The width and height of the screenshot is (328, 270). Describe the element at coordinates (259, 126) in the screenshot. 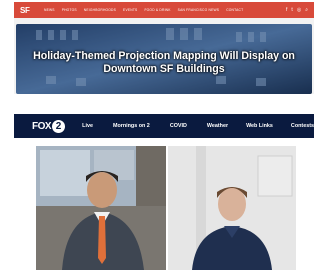

I see `fox-menu-item: Web Links` at that location.